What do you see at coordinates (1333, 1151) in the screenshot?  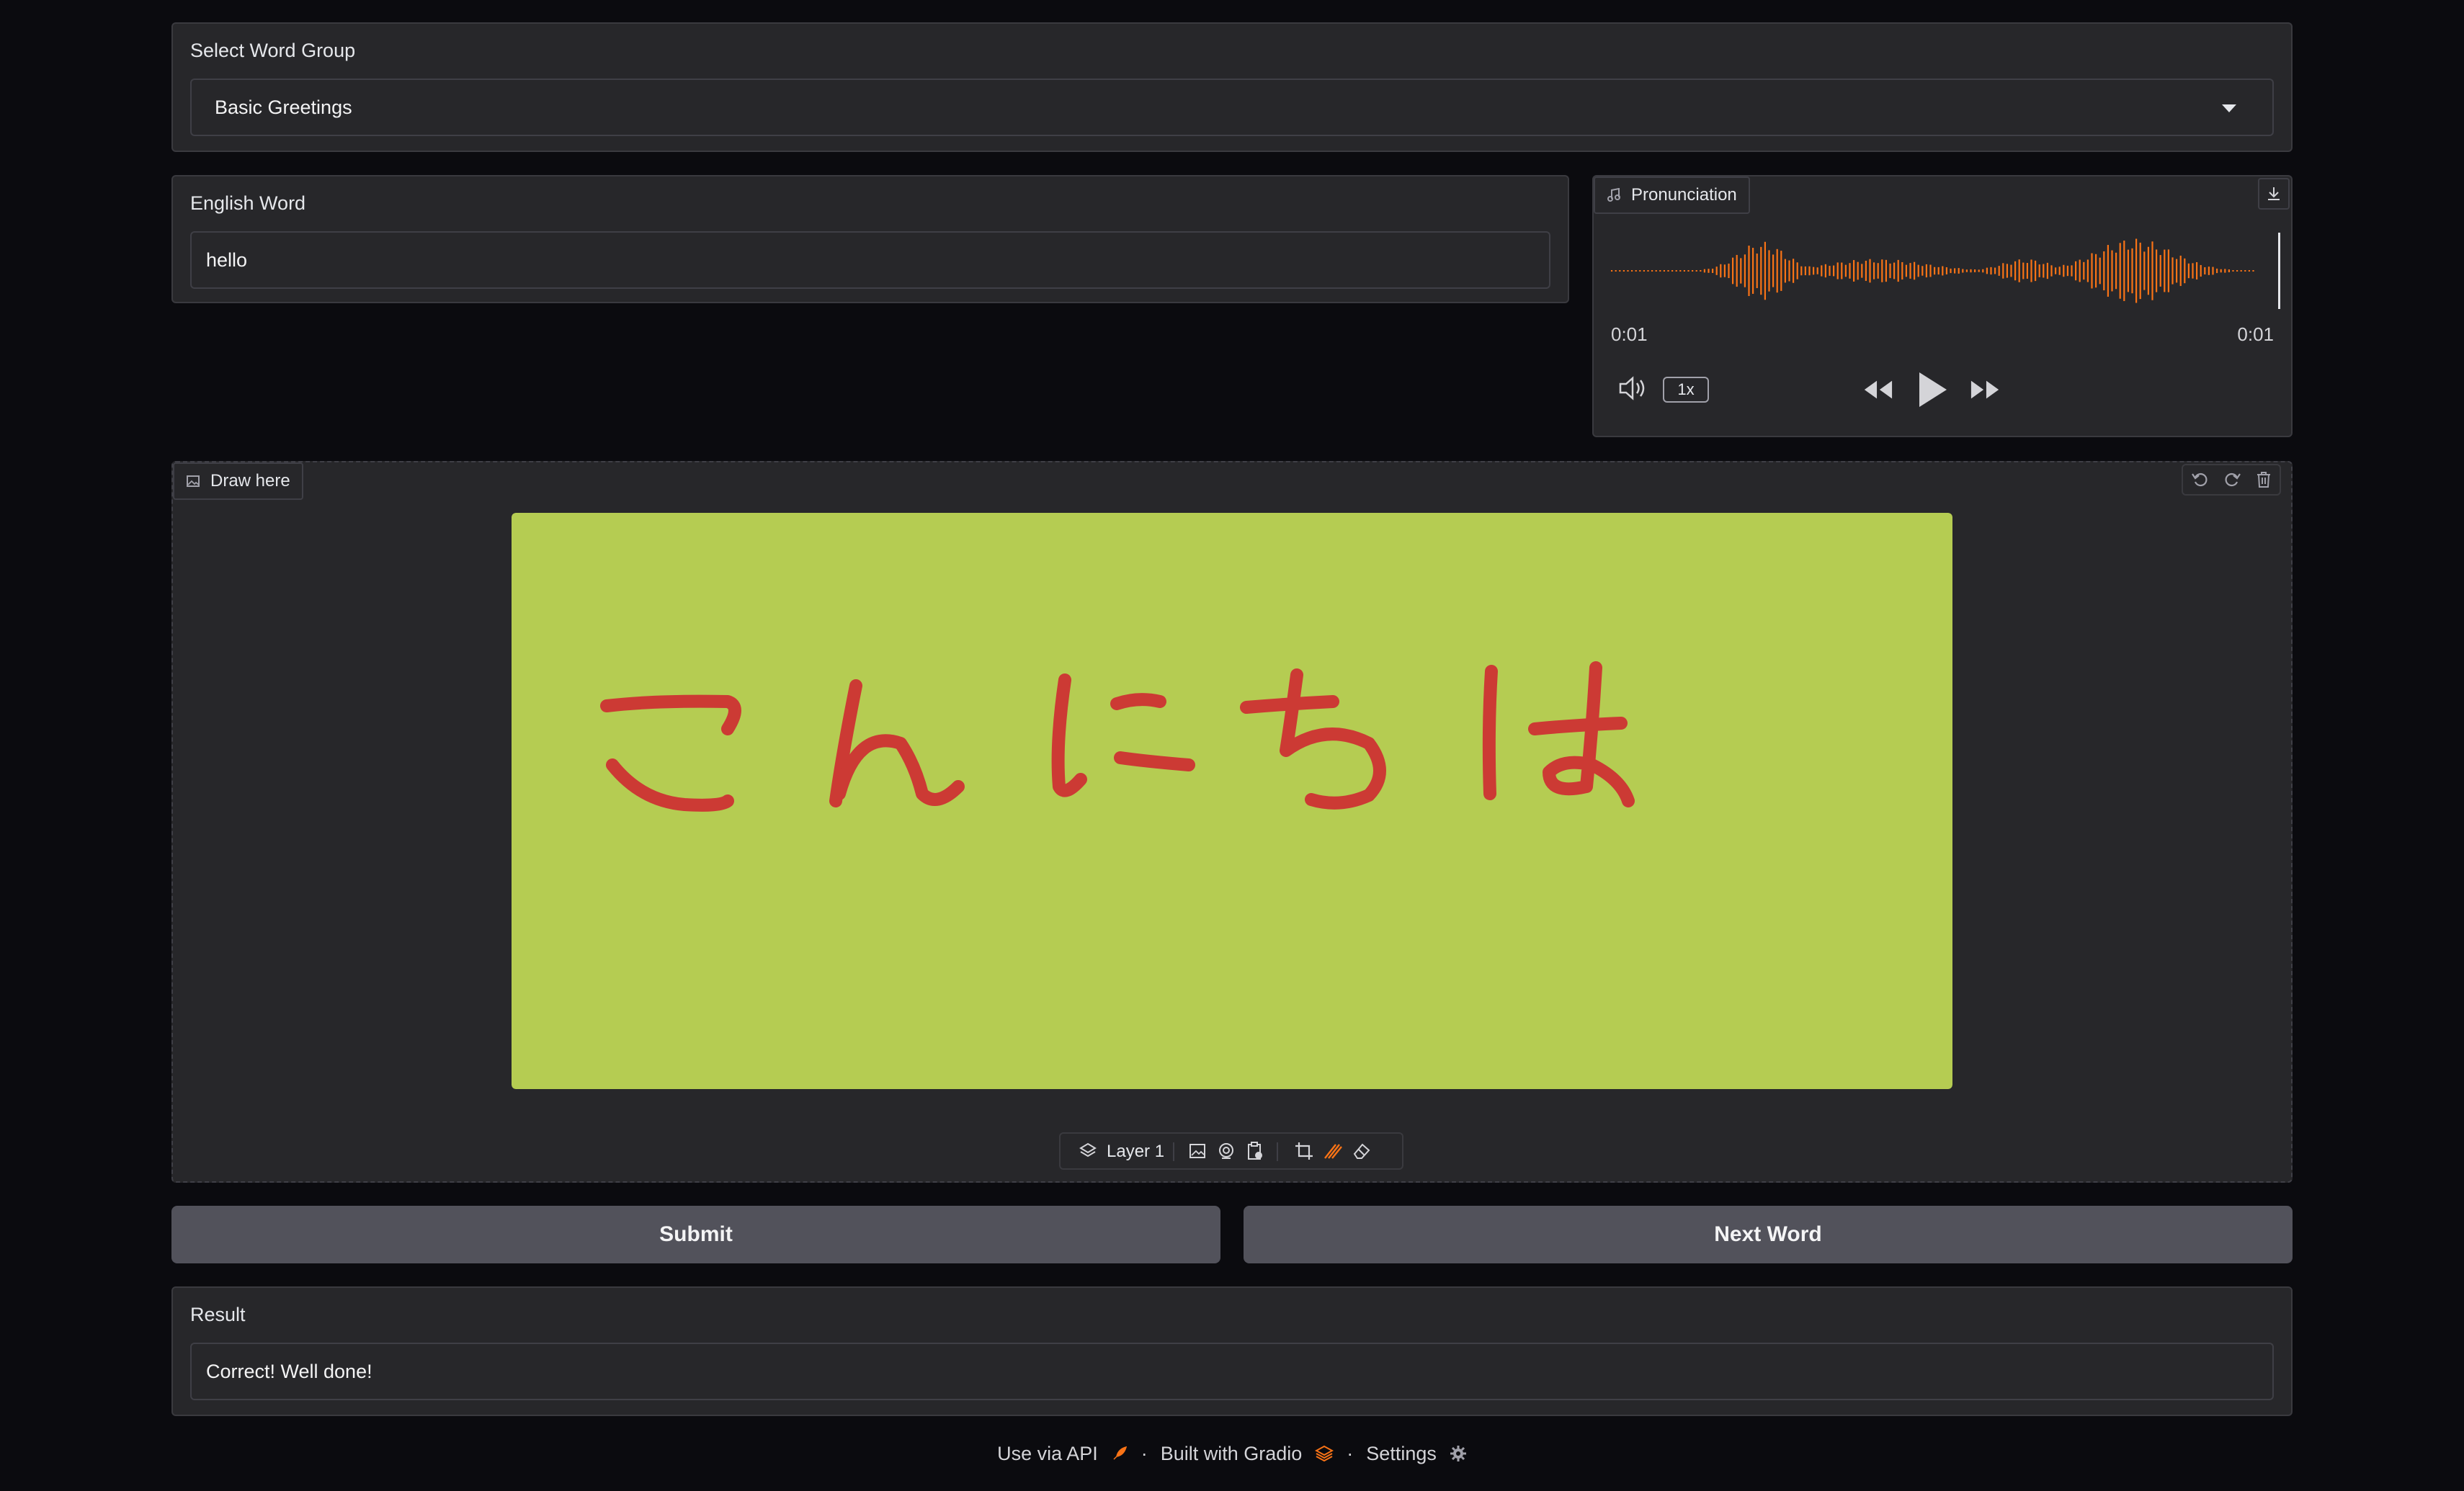 I see `brush-icon` at bounding box center [1333, 1151].